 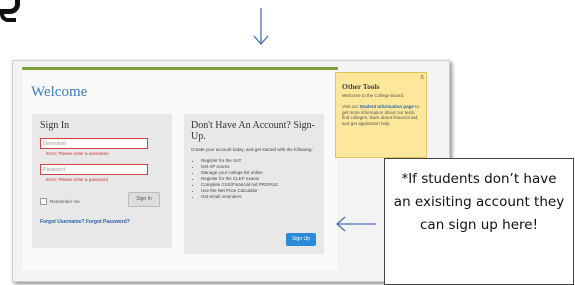 I want to click on username-field: Username, so click(x=94, y=143).